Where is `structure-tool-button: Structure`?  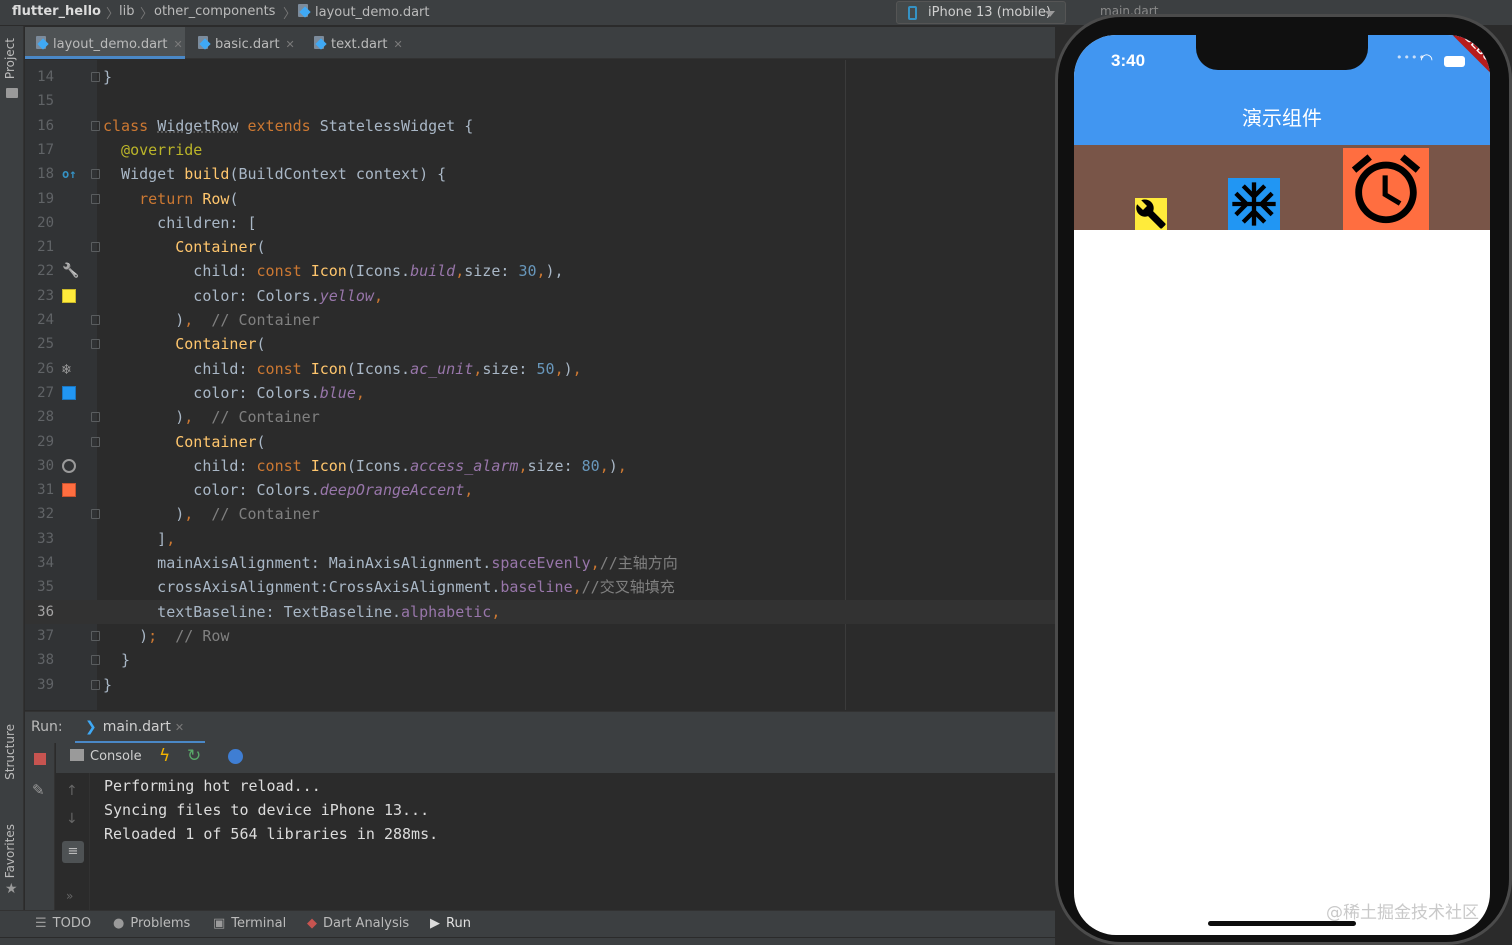 structure-tool-button: Structure is located at coordinates (10, 752).